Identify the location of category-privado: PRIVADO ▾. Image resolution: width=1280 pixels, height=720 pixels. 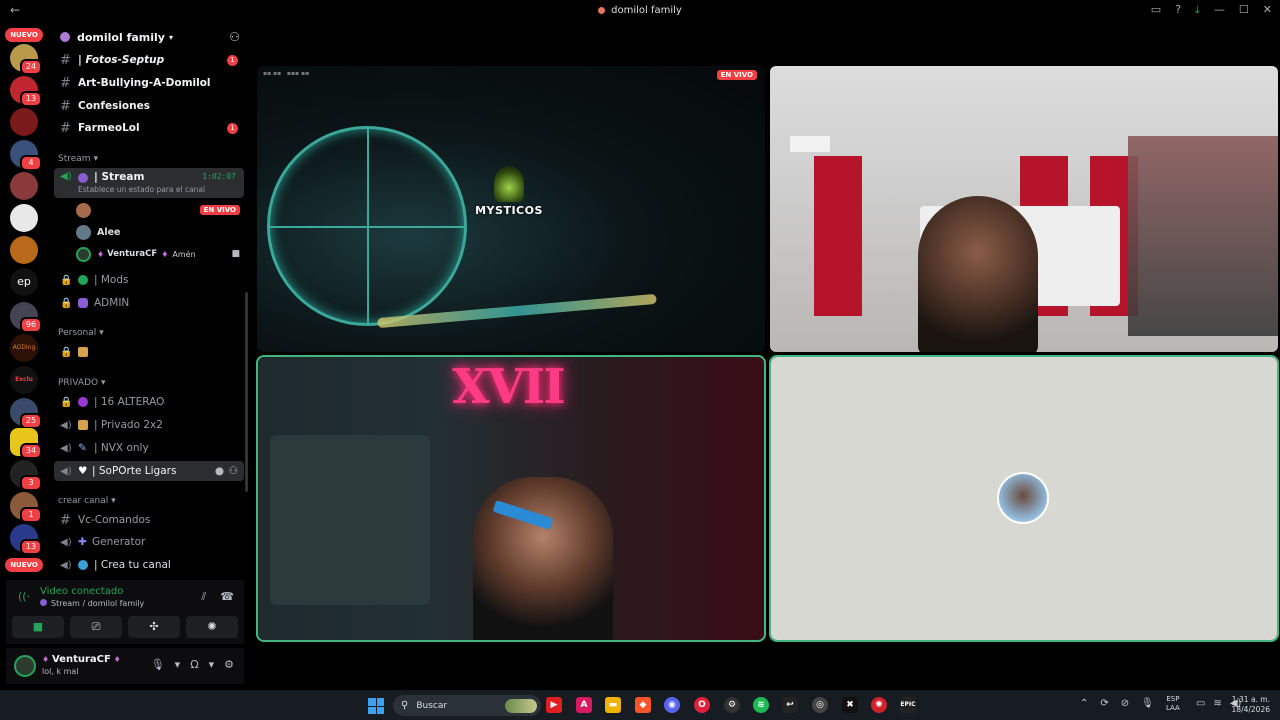
(81, 383).